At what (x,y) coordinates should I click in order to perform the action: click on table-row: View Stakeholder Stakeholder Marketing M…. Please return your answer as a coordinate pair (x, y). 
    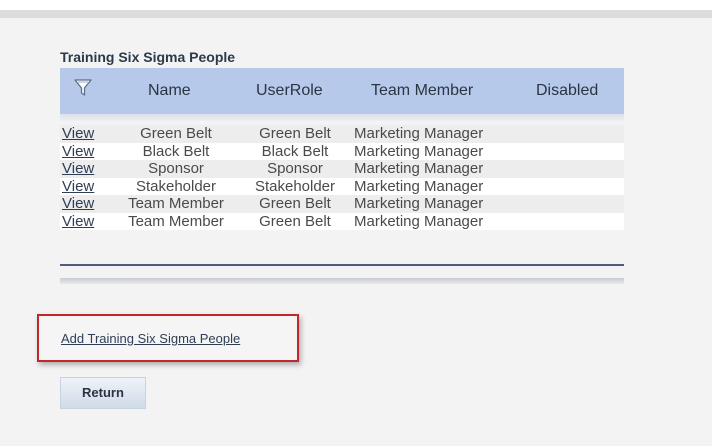
    Looking at the image, I should click on (342, 186).